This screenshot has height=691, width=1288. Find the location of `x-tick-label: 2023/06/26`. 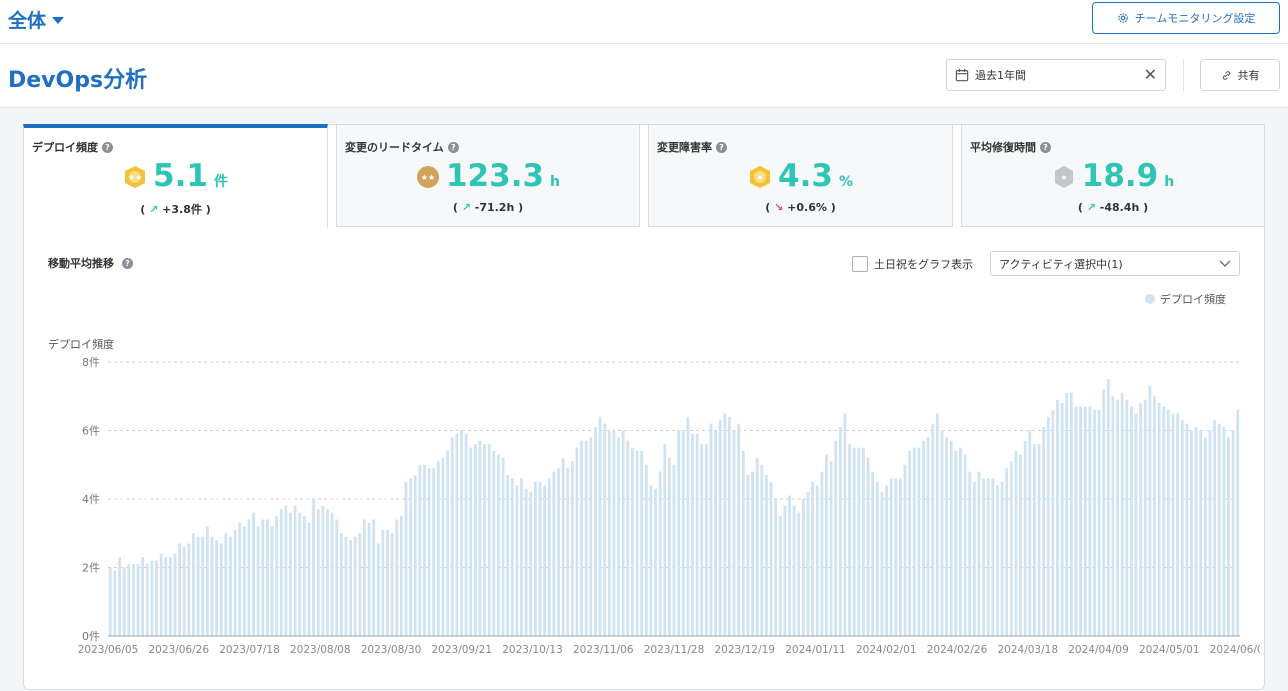

x-tick-label: 2023/06/26 is located at coordinates (178, 650).